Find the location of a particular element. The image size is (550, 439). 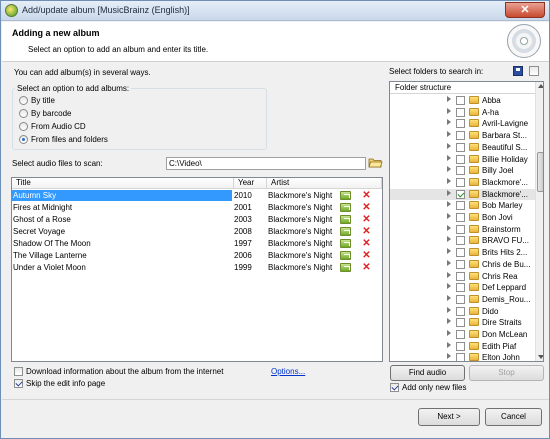

tree-item: Bob Marley is located at coordinates (462, 205).